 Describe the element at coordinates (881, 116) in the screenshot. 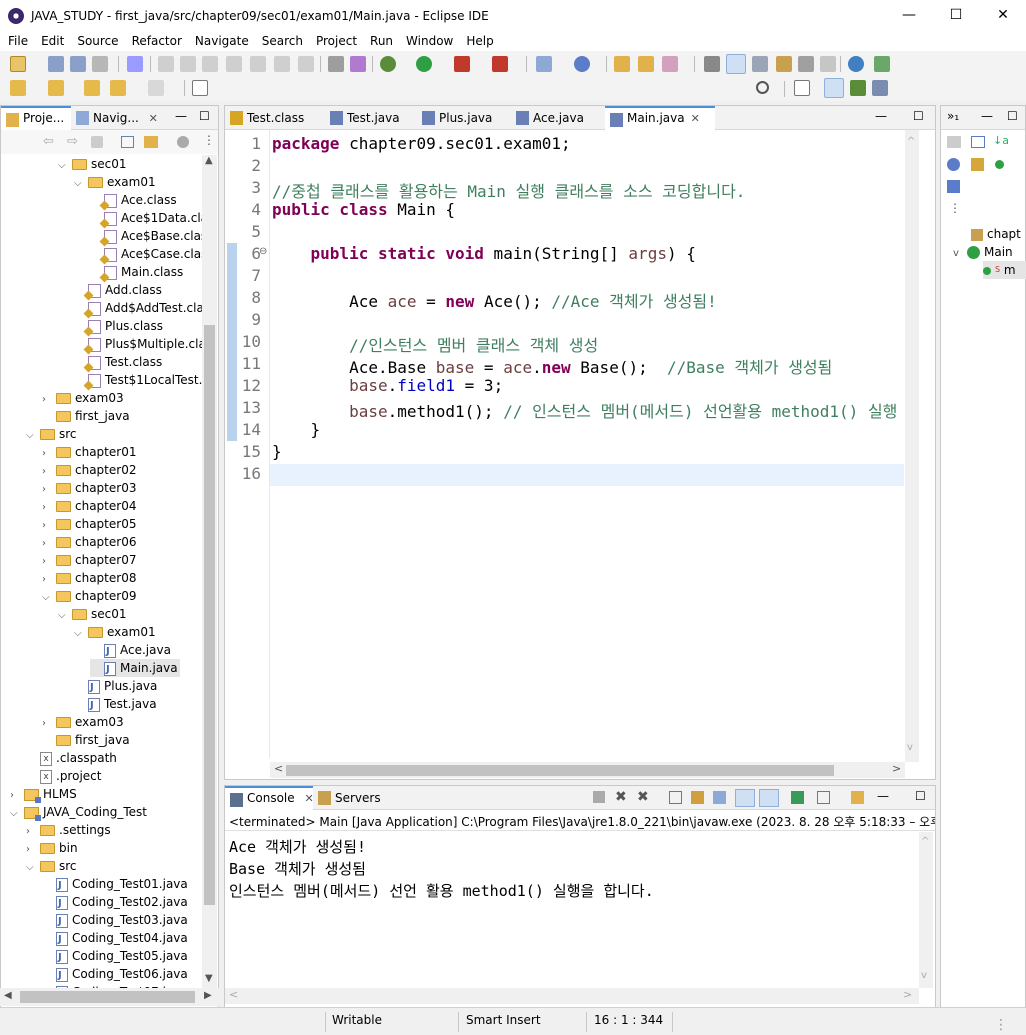

I see `minimize-editor-icon: —` at that location.